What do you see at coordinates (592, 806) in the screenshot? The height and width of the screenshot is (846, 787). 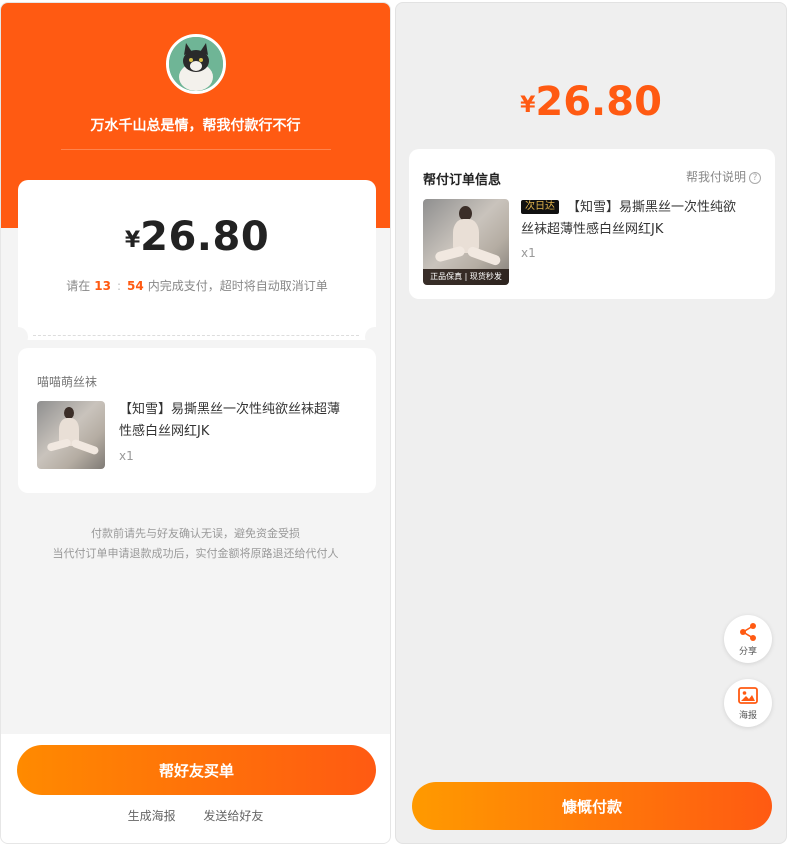 I see `generous-pay-button: 慷慨付款` at bounding box center [592, 806].